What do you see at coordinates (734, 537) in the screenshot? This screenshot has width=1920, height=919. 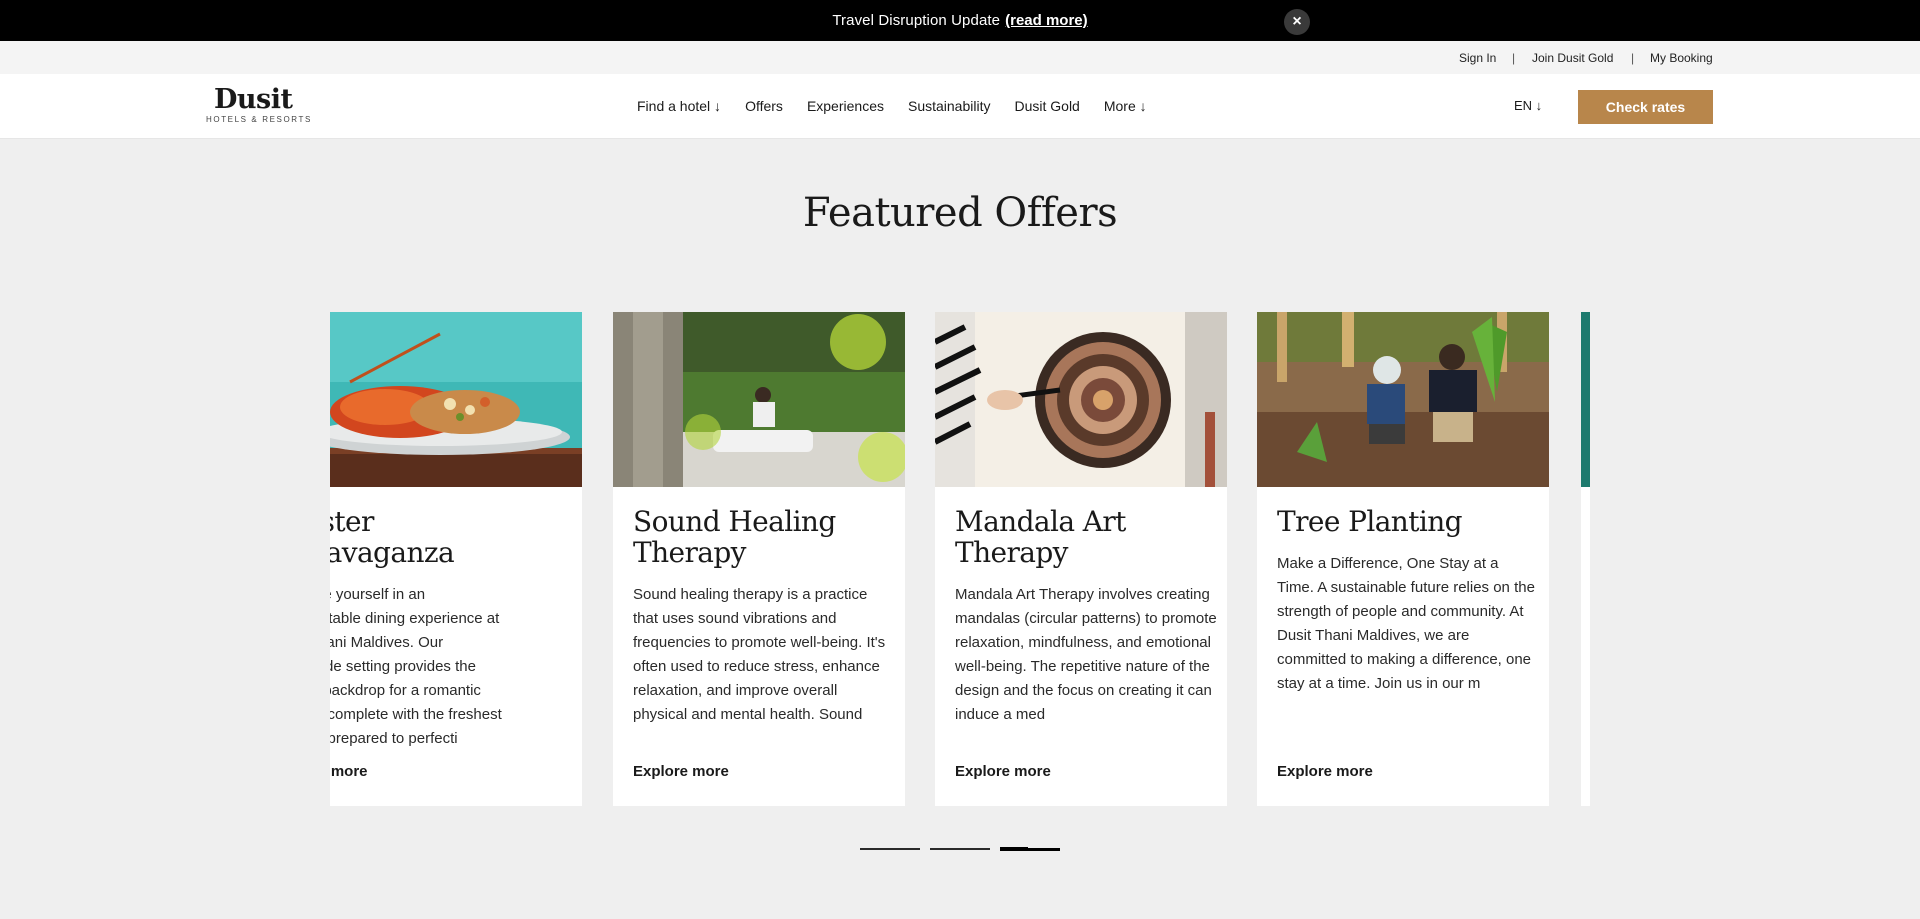 I see `card-title: Sound Healing Therapy` at bounding box center [734, 537].